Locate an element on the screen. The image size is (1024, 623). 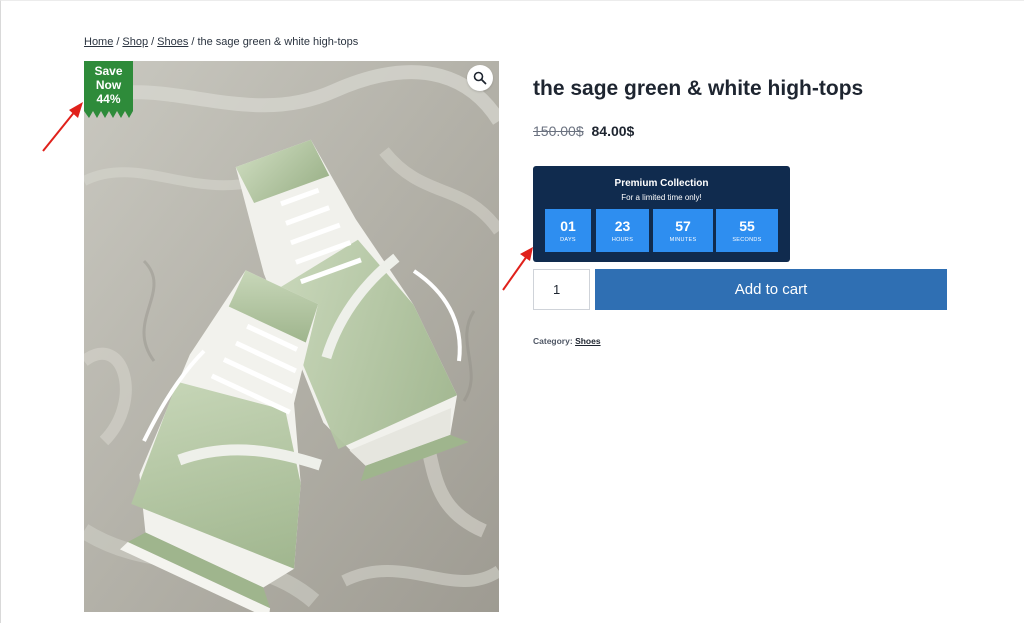
add-to-cart-button: Add to cart is located at coordinates (771, 289).